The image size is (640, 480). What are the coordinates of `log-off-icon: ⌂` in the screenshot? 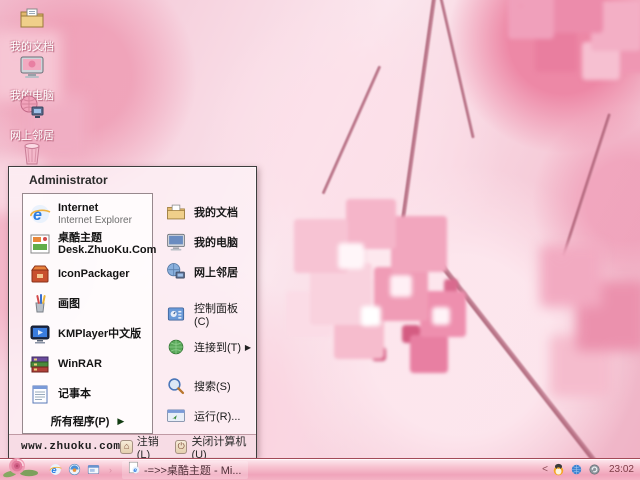 It's located at (126, 446).